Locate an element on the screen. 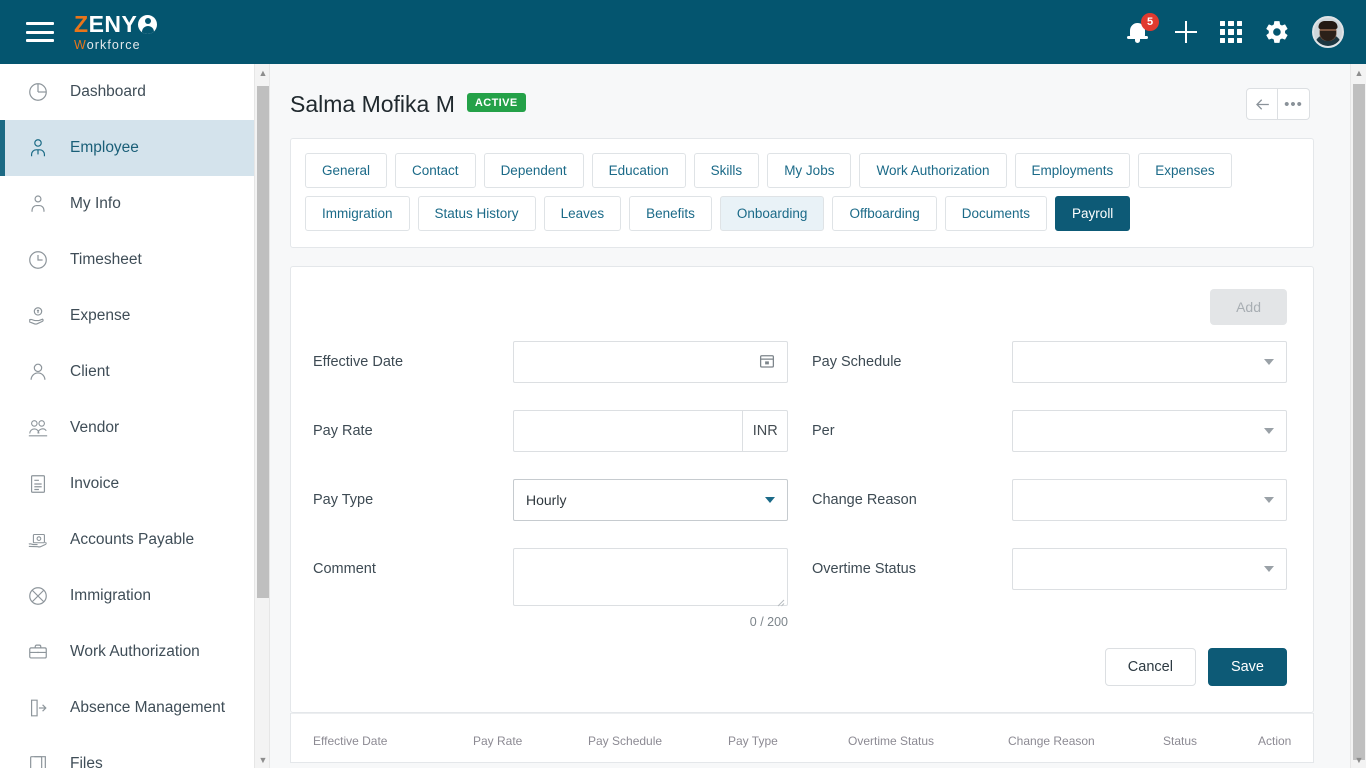 The image size is (1366, 768). logo-text-w: W is located at coordinates (80, 44).